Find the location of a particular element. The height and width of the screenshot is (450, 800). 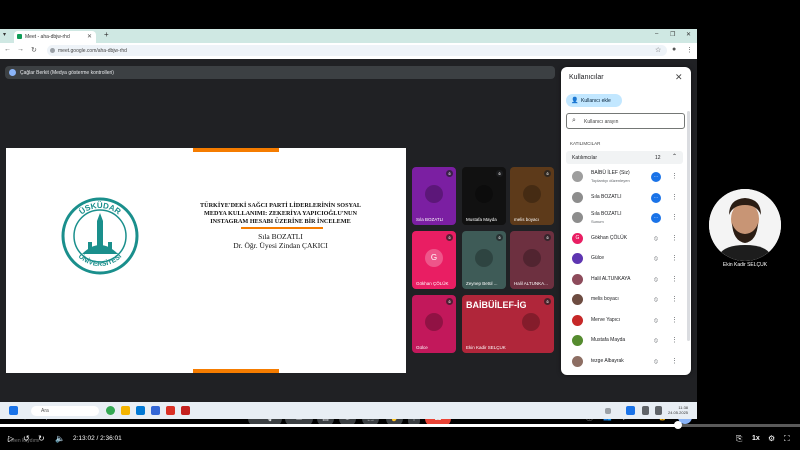

participant-tile: G ⦸ Gökhan ÇÖLÜK is located at coordinates (434, 260).